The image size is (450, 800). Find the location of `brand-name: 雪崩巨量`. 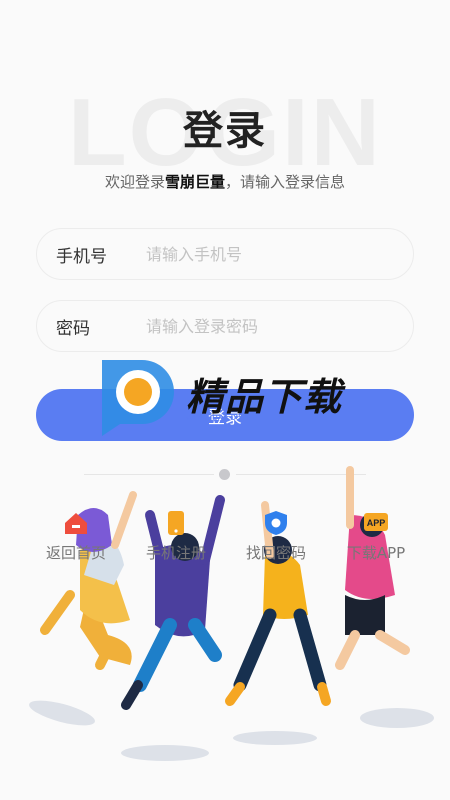

brand-name: 雪崩巨量 is located at coordinates (194, 182).